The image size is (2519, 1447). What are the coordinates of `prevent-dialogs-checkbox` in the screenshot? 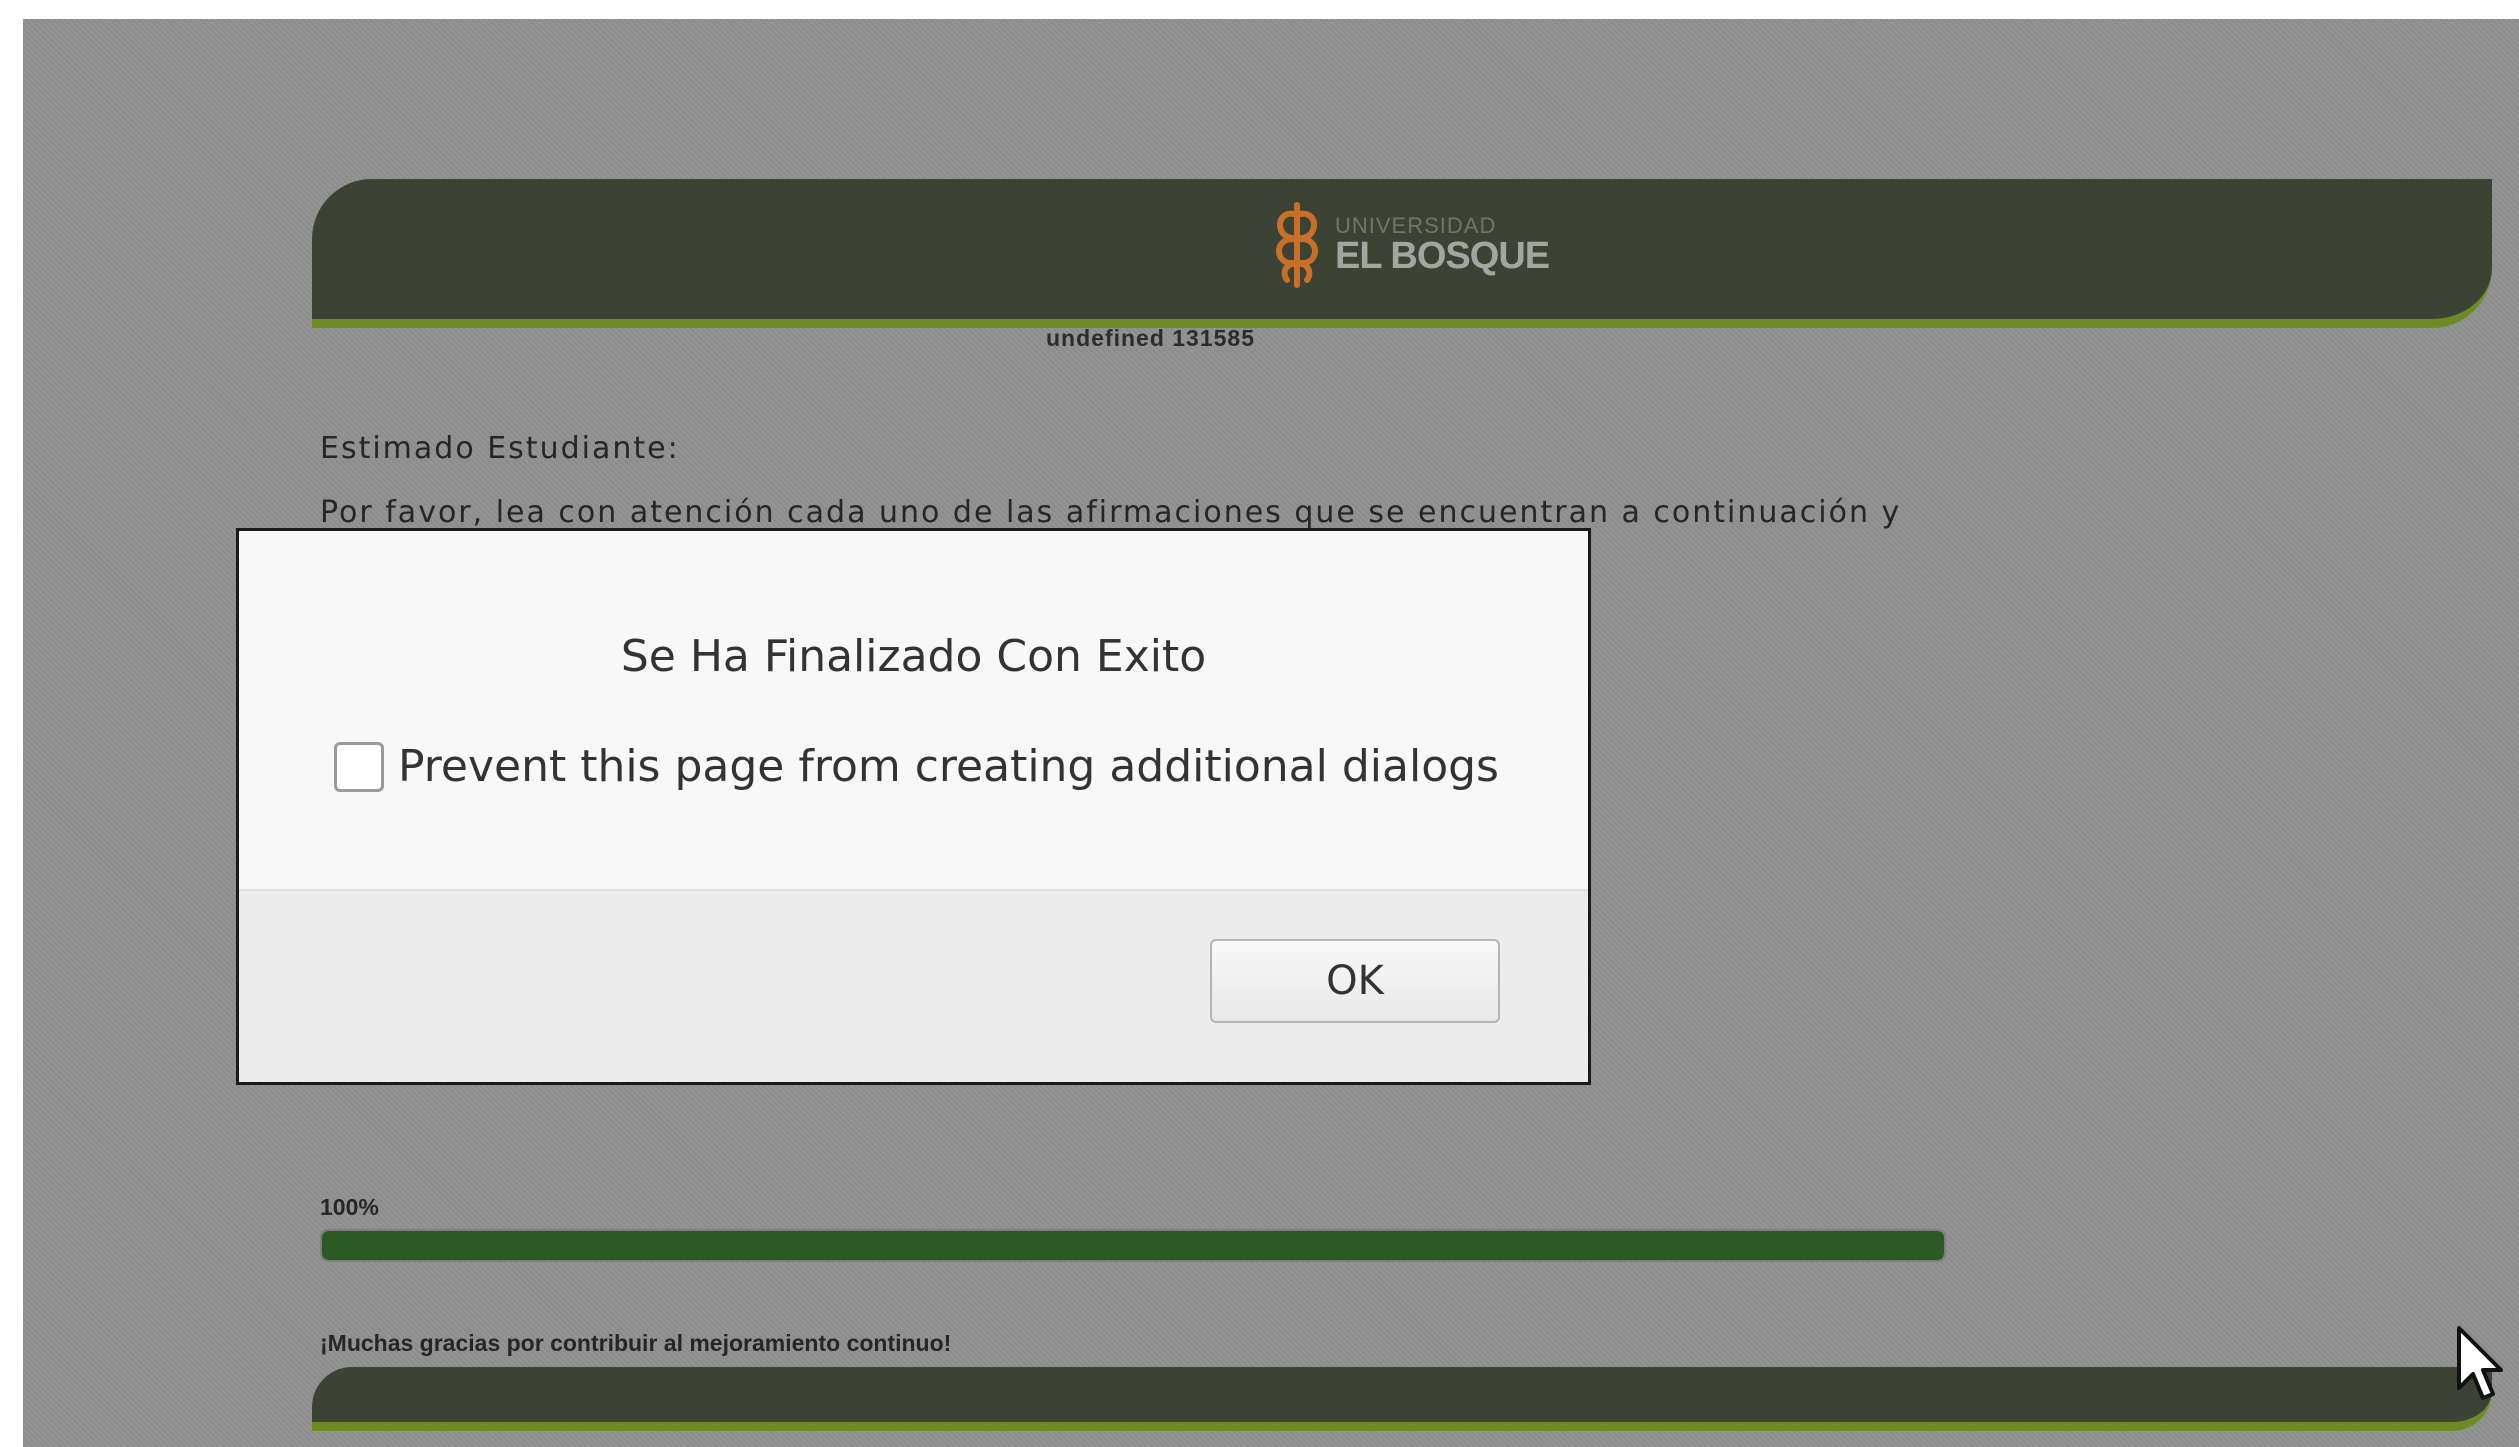 It's located at (359, 766).